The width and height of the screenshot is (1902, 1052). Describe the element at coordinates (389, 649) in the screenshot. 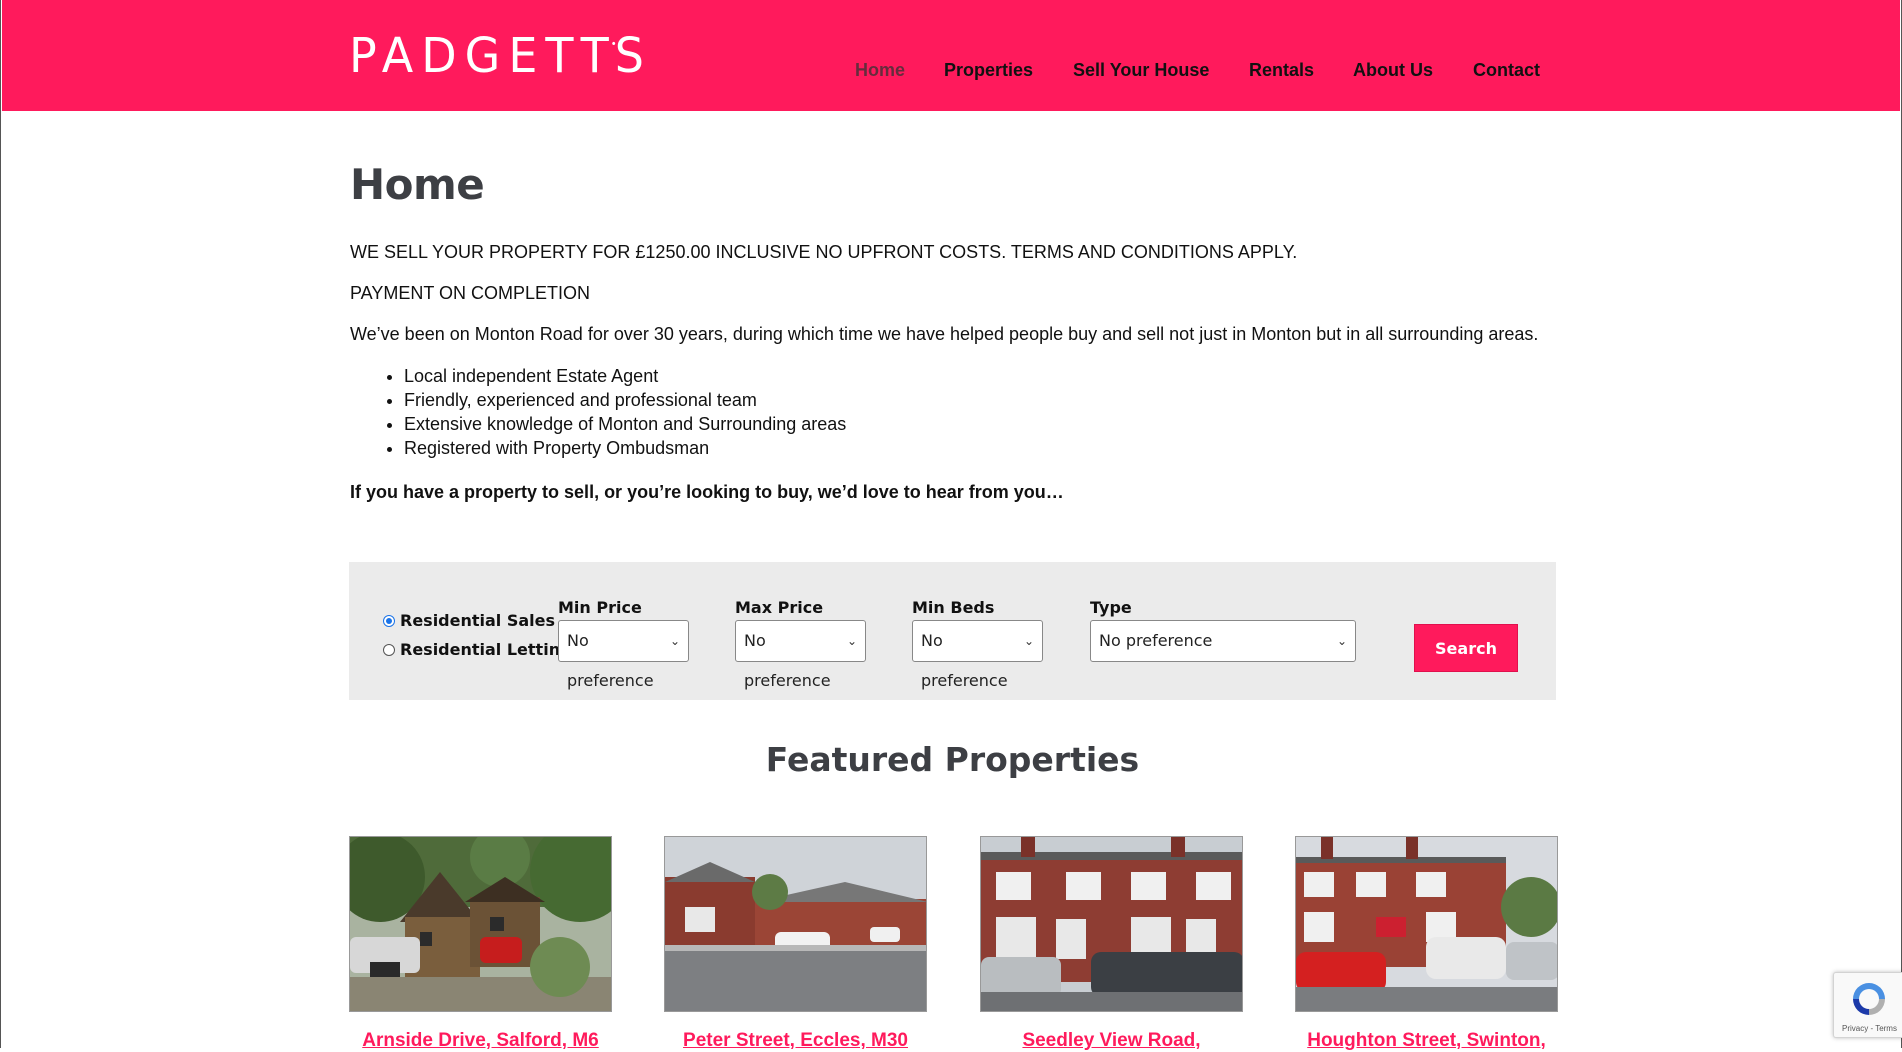

I see `radio-button` at that location.